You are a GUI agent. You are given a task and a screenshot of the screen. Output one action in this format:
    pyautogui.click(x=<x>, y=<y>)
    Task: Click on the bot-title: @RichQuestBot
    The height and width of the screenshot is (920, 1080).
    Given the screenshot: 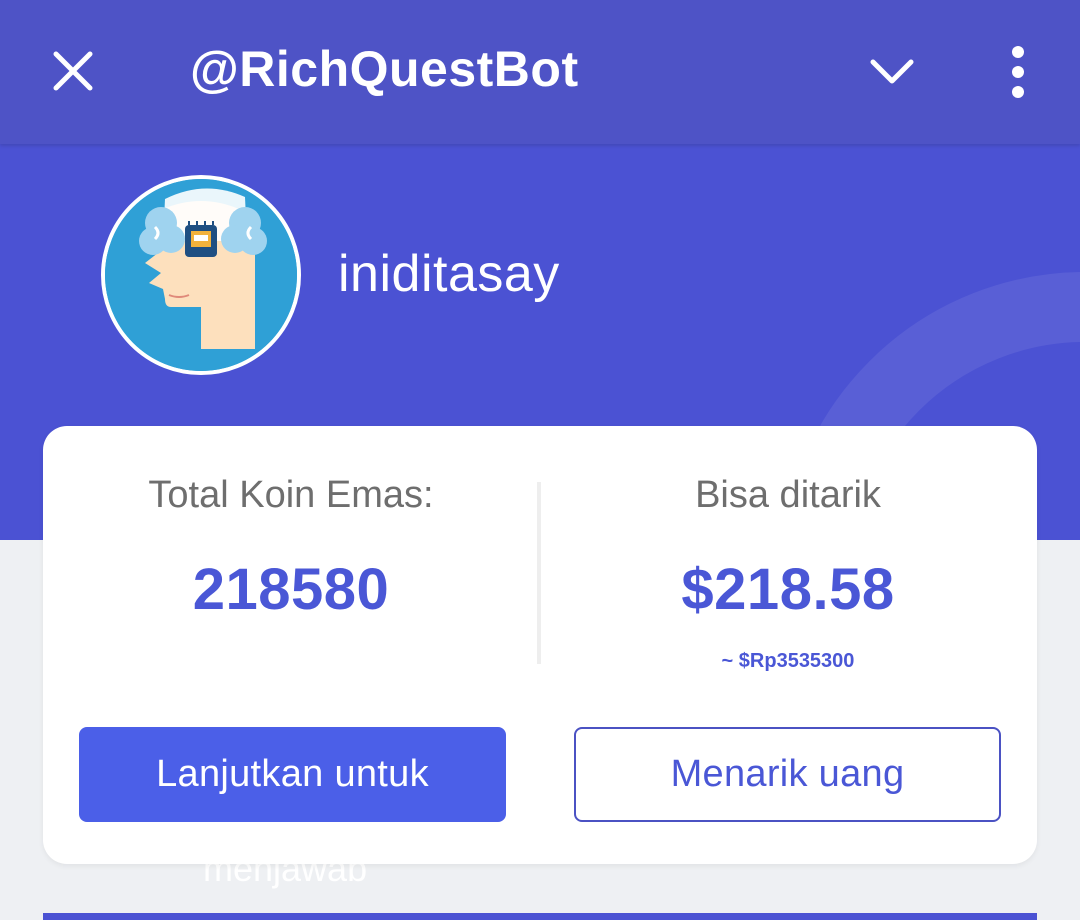 What is the action you would take?
    pyautogui.click(x=384, y=69)
    